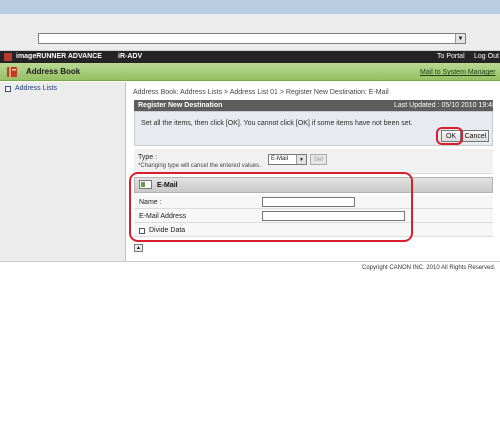 Image resolution: width=500 pixels, height=436 pixels. Describe the element at coordinates (318, 159) in the screenshot. I see `set-button: Set` at that location.